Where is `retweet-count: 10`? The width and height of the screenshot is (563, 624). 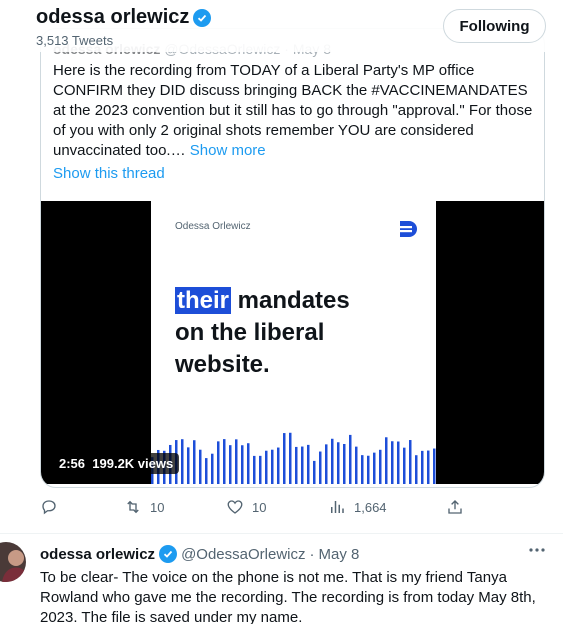 retweet-count: 10 is located at coordinates (157, 507).